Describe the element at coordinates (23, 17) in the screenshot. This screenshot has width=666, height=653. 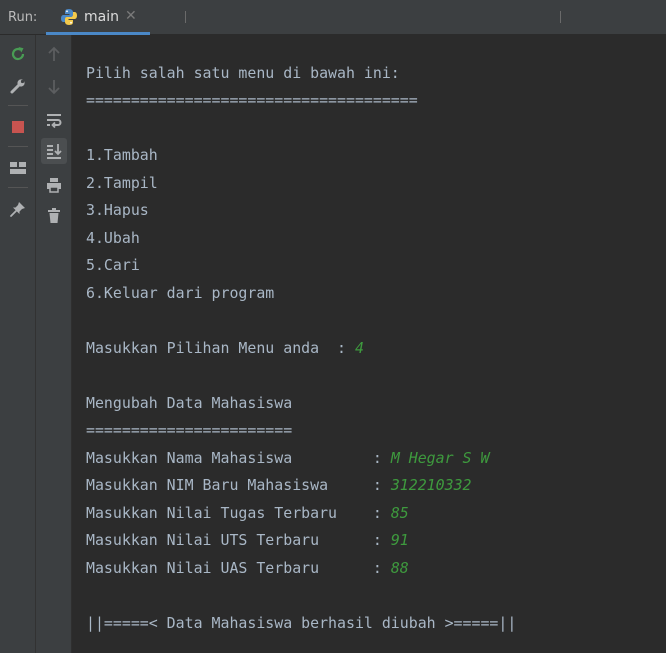
I see `run-label: Run:` at that location.